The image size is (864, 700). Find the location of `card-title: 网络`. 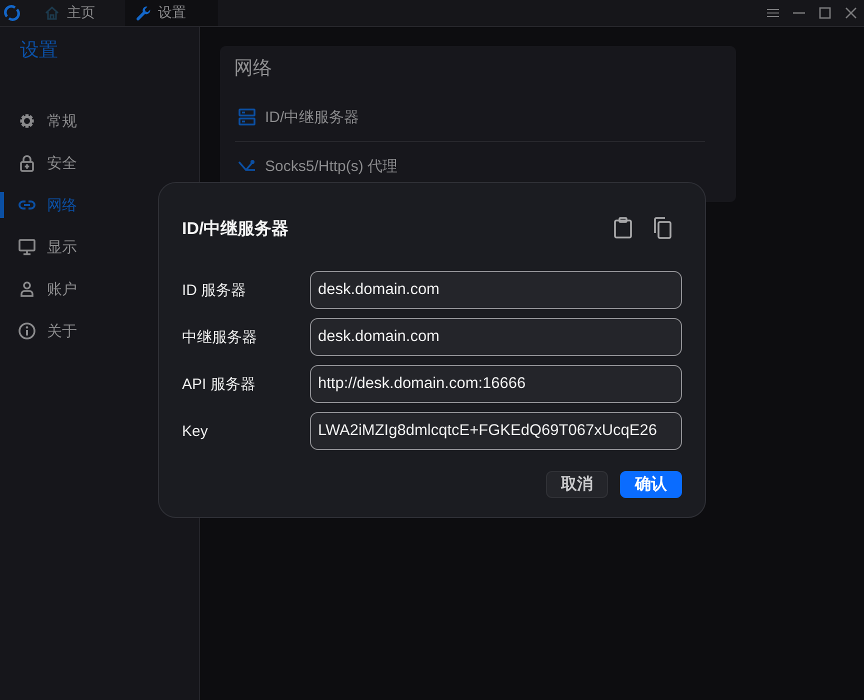

card-title: 网络 is located at coordinates (253, 69).